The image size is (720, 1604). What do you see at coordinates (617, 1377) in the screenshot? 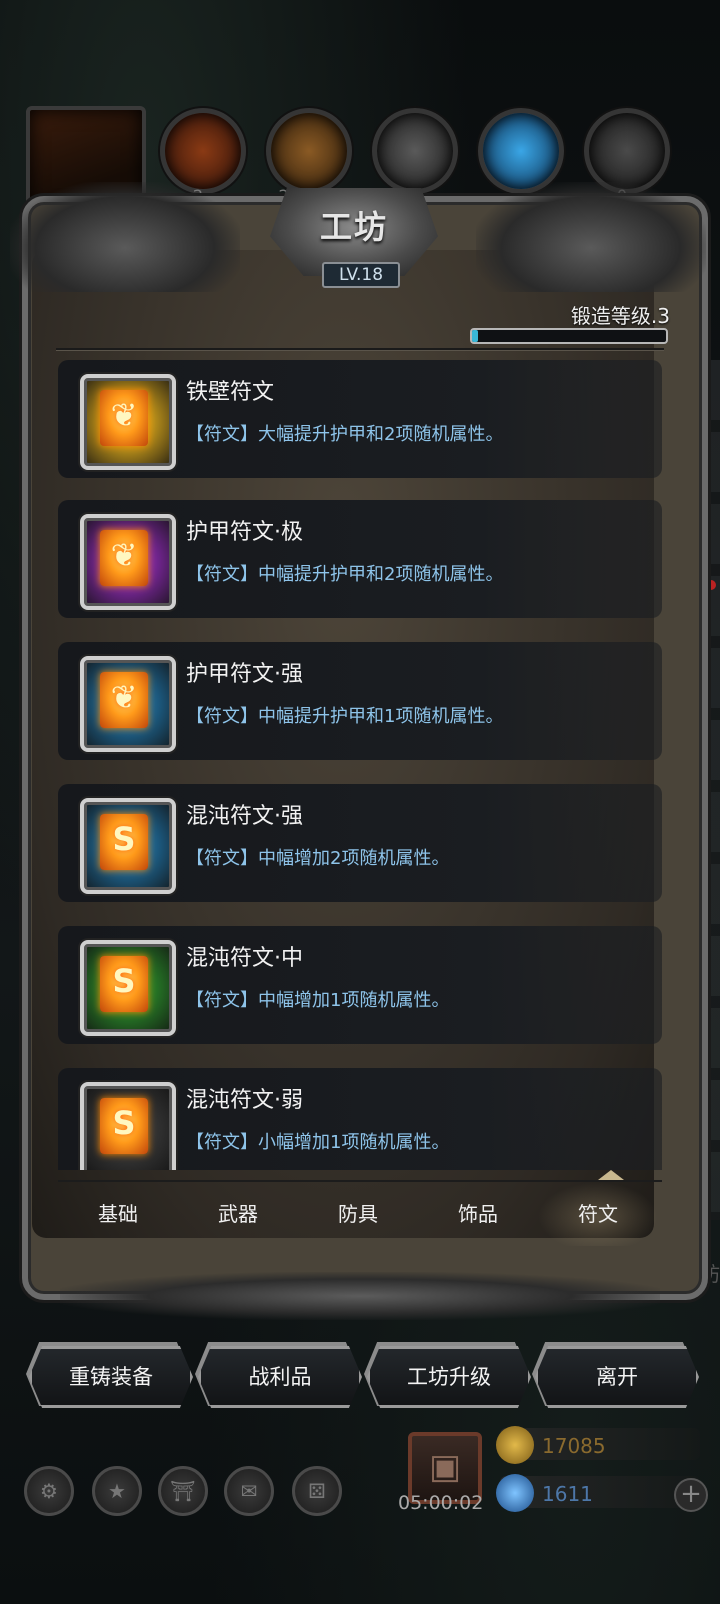
I see `leave-button: 离开` at bounding box center [617, 1377].